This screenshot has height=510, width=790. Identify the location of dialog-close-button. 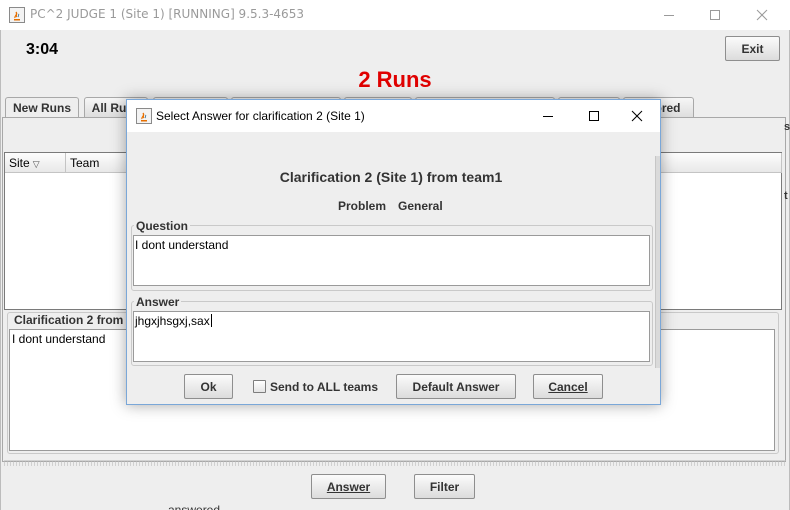
(637, 116).